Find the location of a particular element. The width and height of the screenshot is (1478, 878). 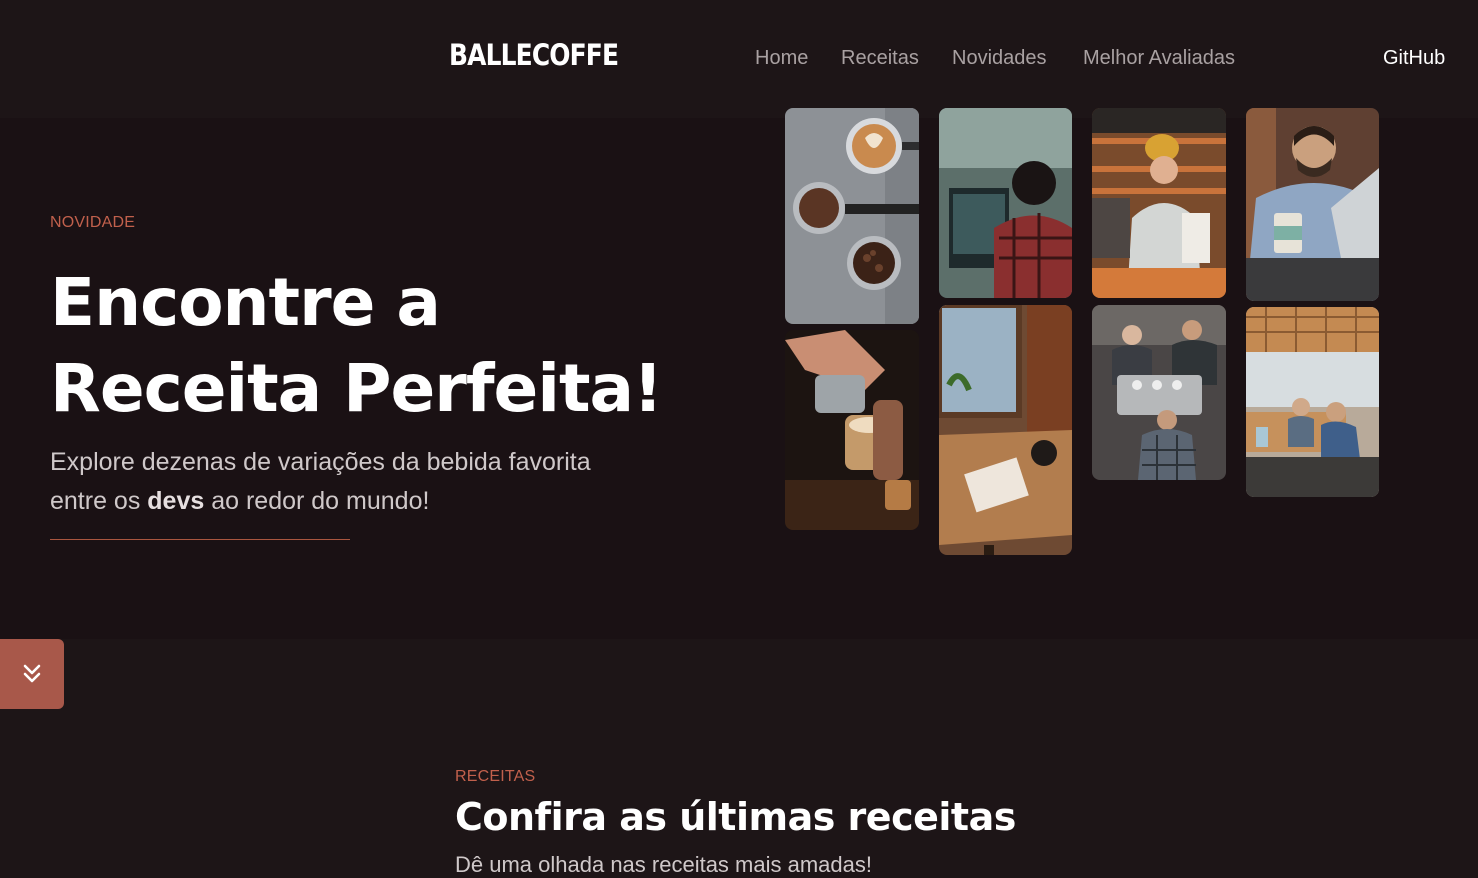

hero-title-line2: Receita Perfeita! is located at coordinates (356, 388).